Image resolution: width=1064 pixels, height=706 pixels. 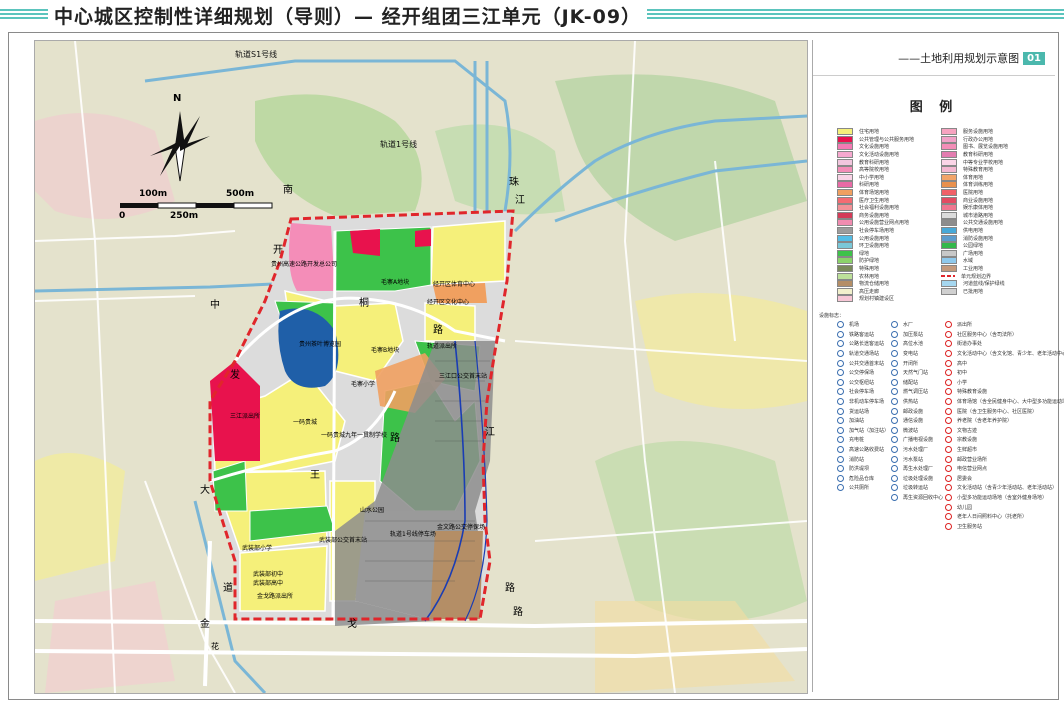 What do you see at coordinates (869, 132) in the screenshot?
I see `legend-label: 住宅用地` at bounding box center [869, 132].